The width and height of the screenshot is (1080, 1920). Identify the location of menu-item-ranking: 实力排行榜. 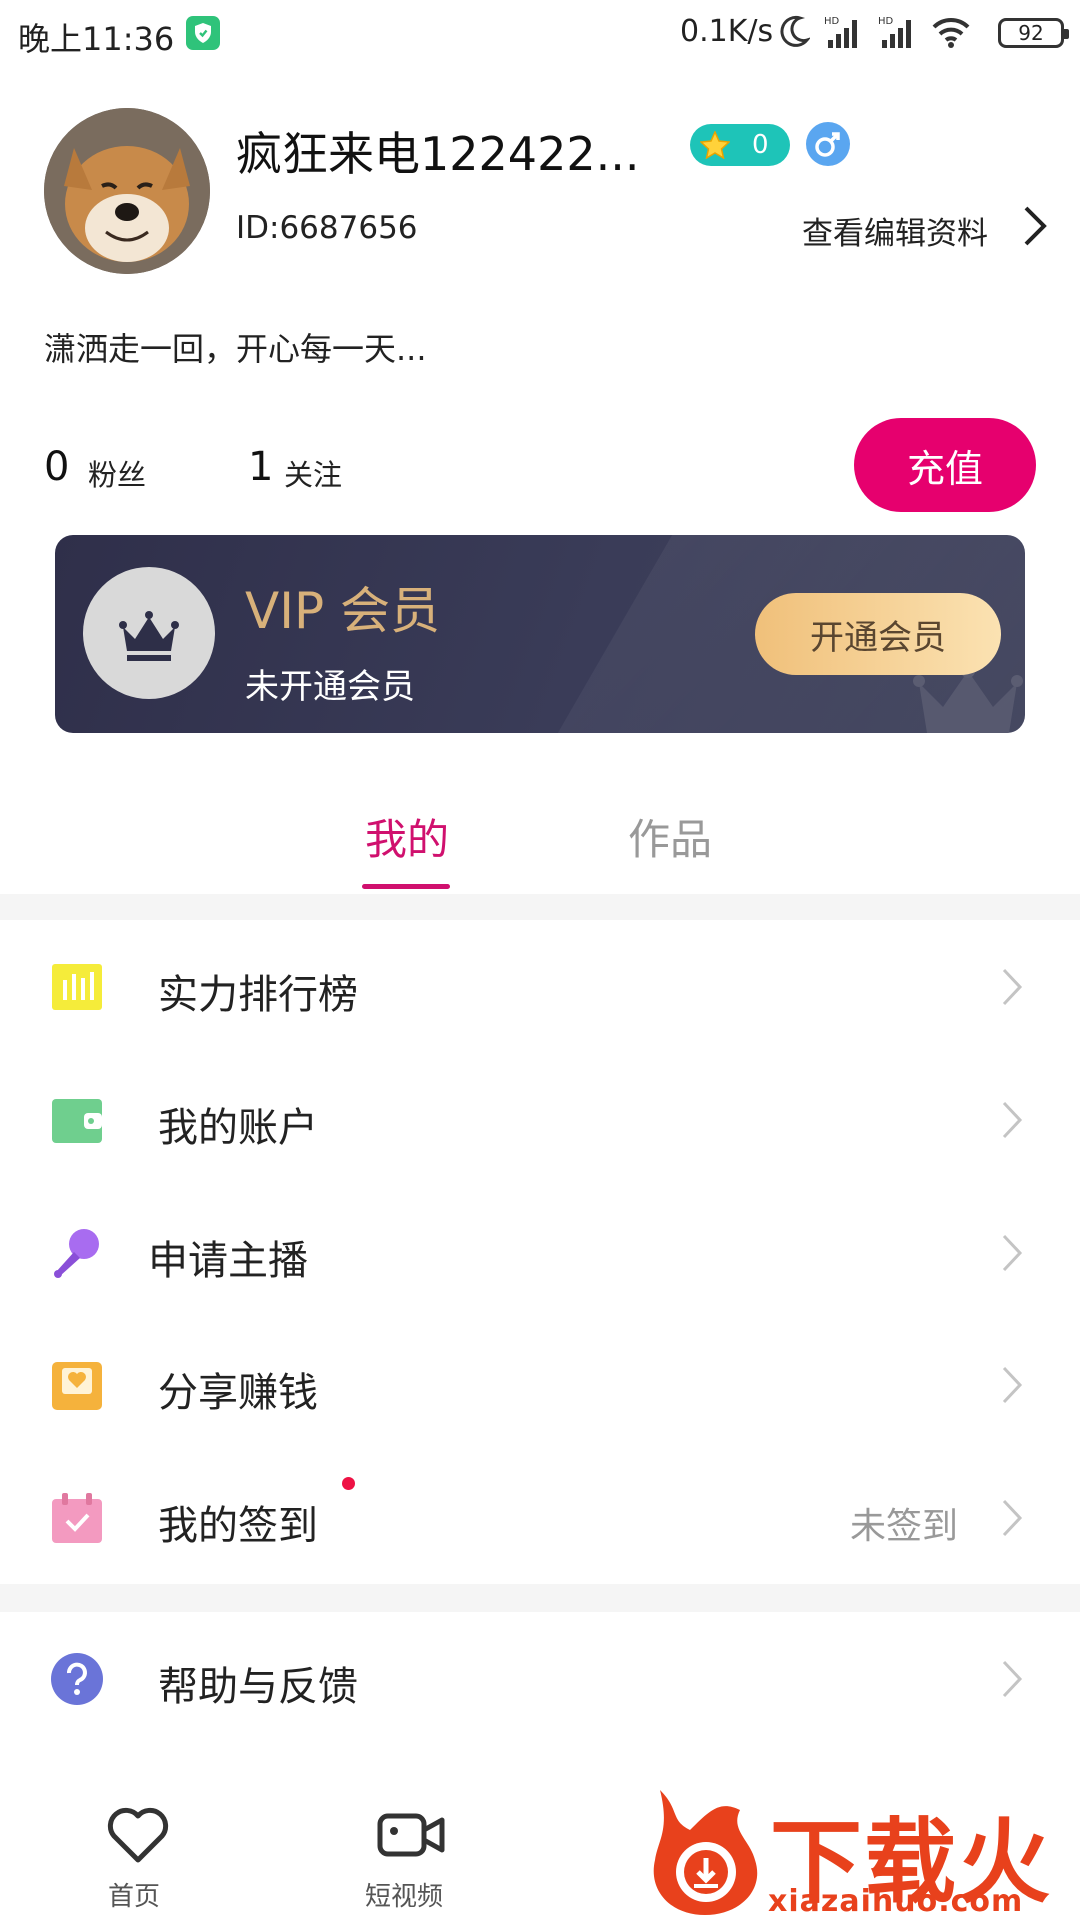
(540, 986).